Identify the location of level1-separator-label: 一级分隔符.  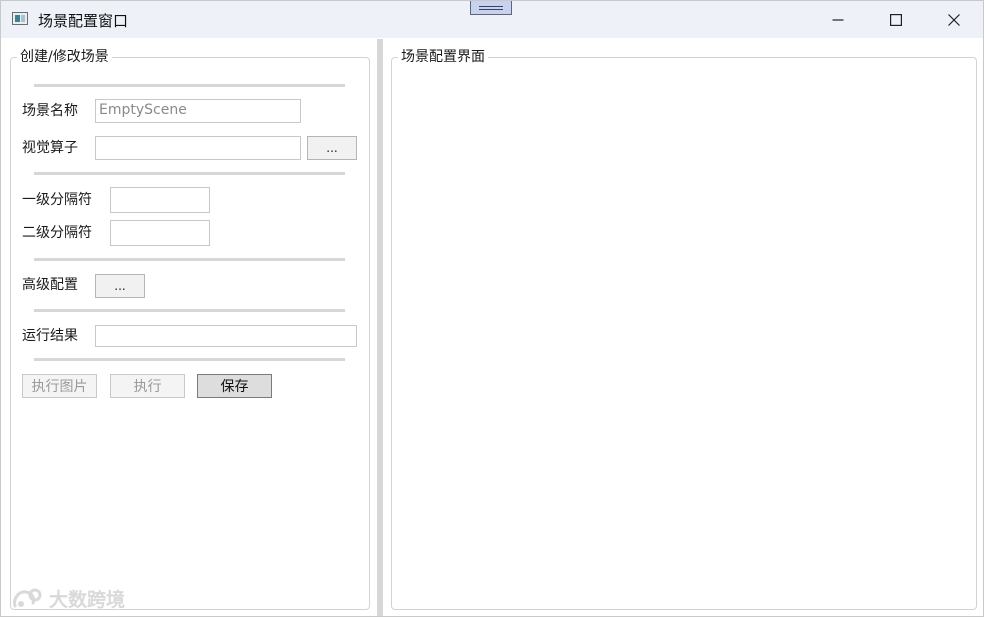
(57, 200).